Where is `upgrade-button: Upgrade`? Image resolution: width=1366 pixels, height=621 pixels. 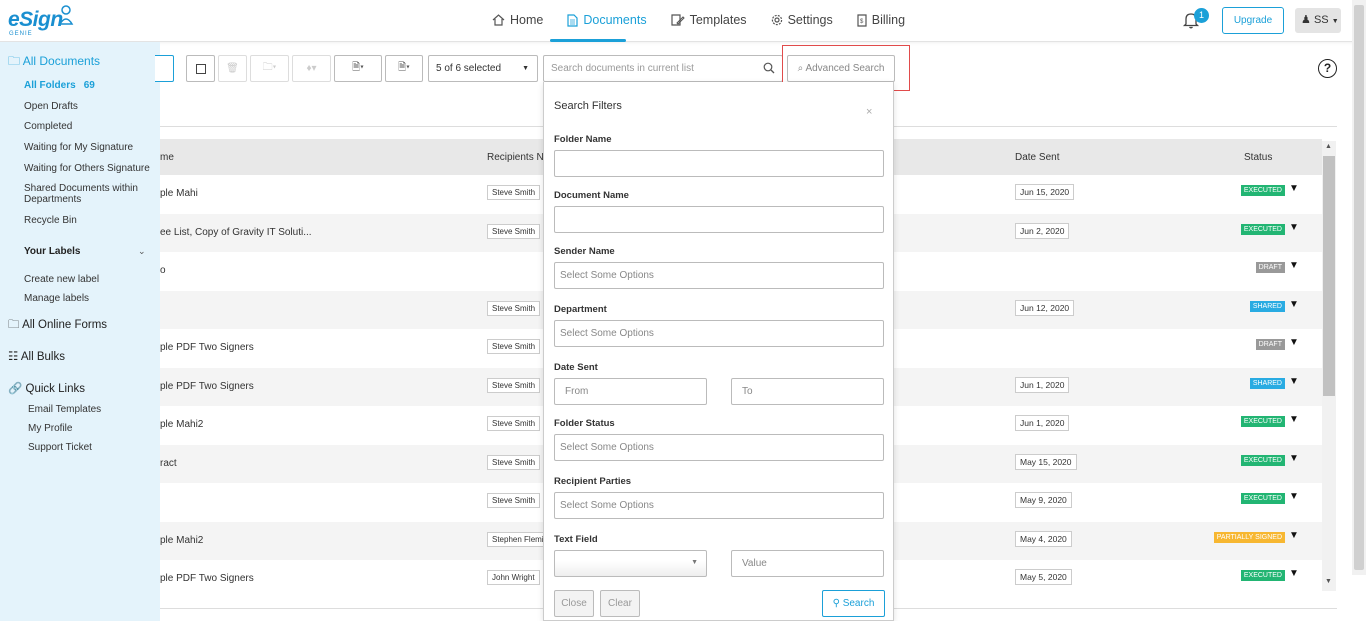 upgrade-button: Upgrade is located at coordinates (1253, 20).